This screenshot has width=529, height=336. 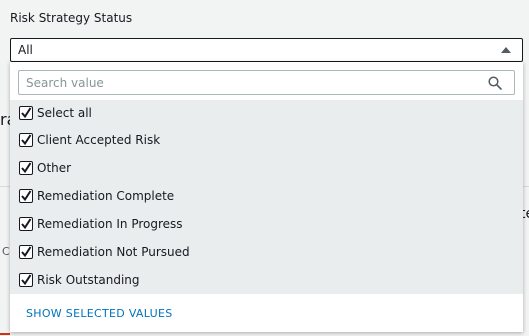 What do you see at coordinates (99, 140) in the screenshot?
I see `option-label: Client Accepted Risk` at bounding box center [99, 140].